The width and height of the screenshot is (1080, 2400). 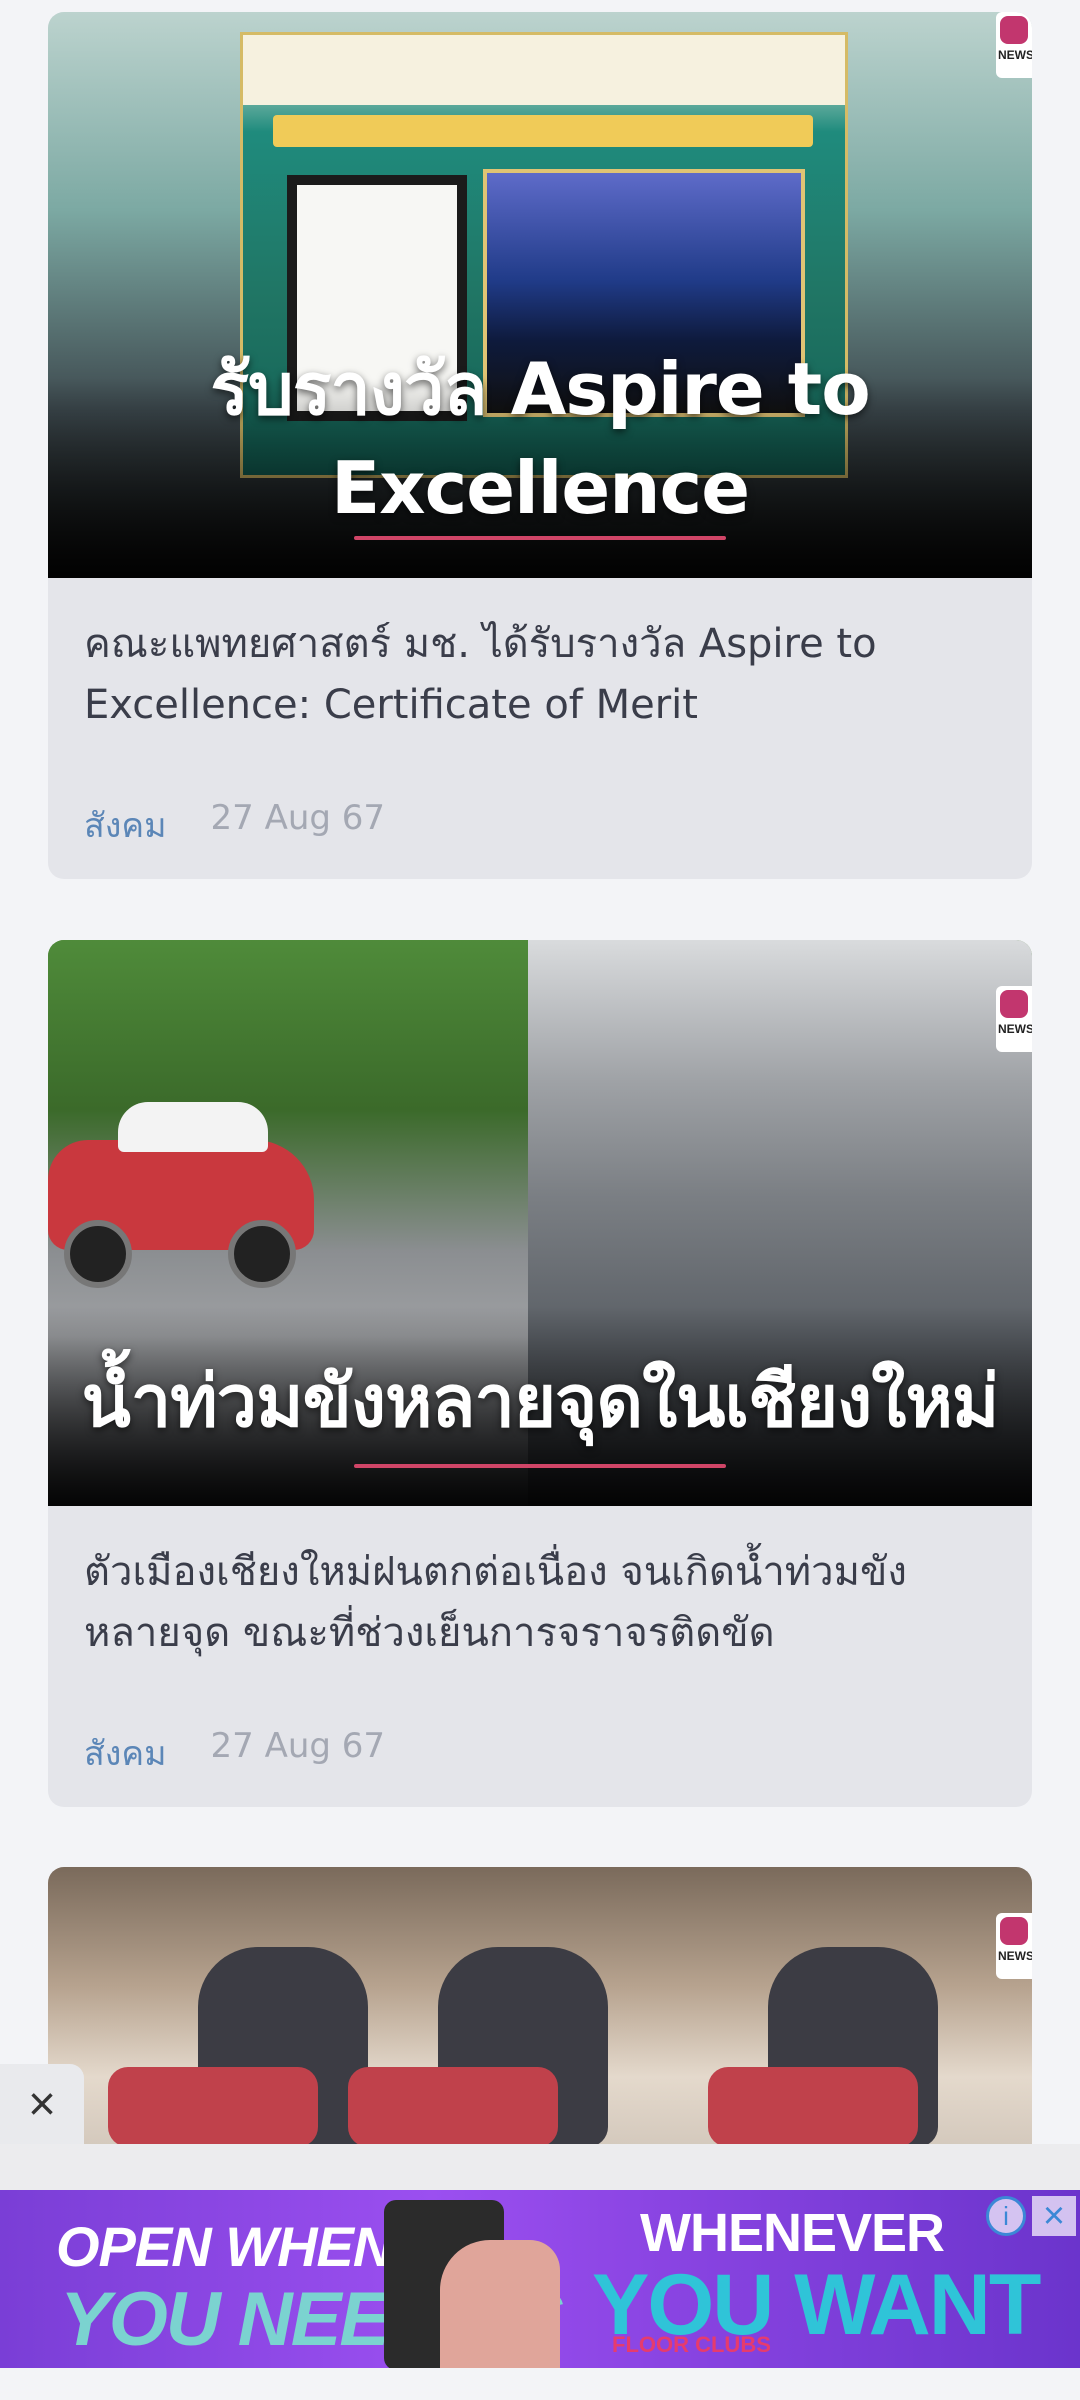 I want to click on close-ad-button: ×, so click(x=42, y=2104).